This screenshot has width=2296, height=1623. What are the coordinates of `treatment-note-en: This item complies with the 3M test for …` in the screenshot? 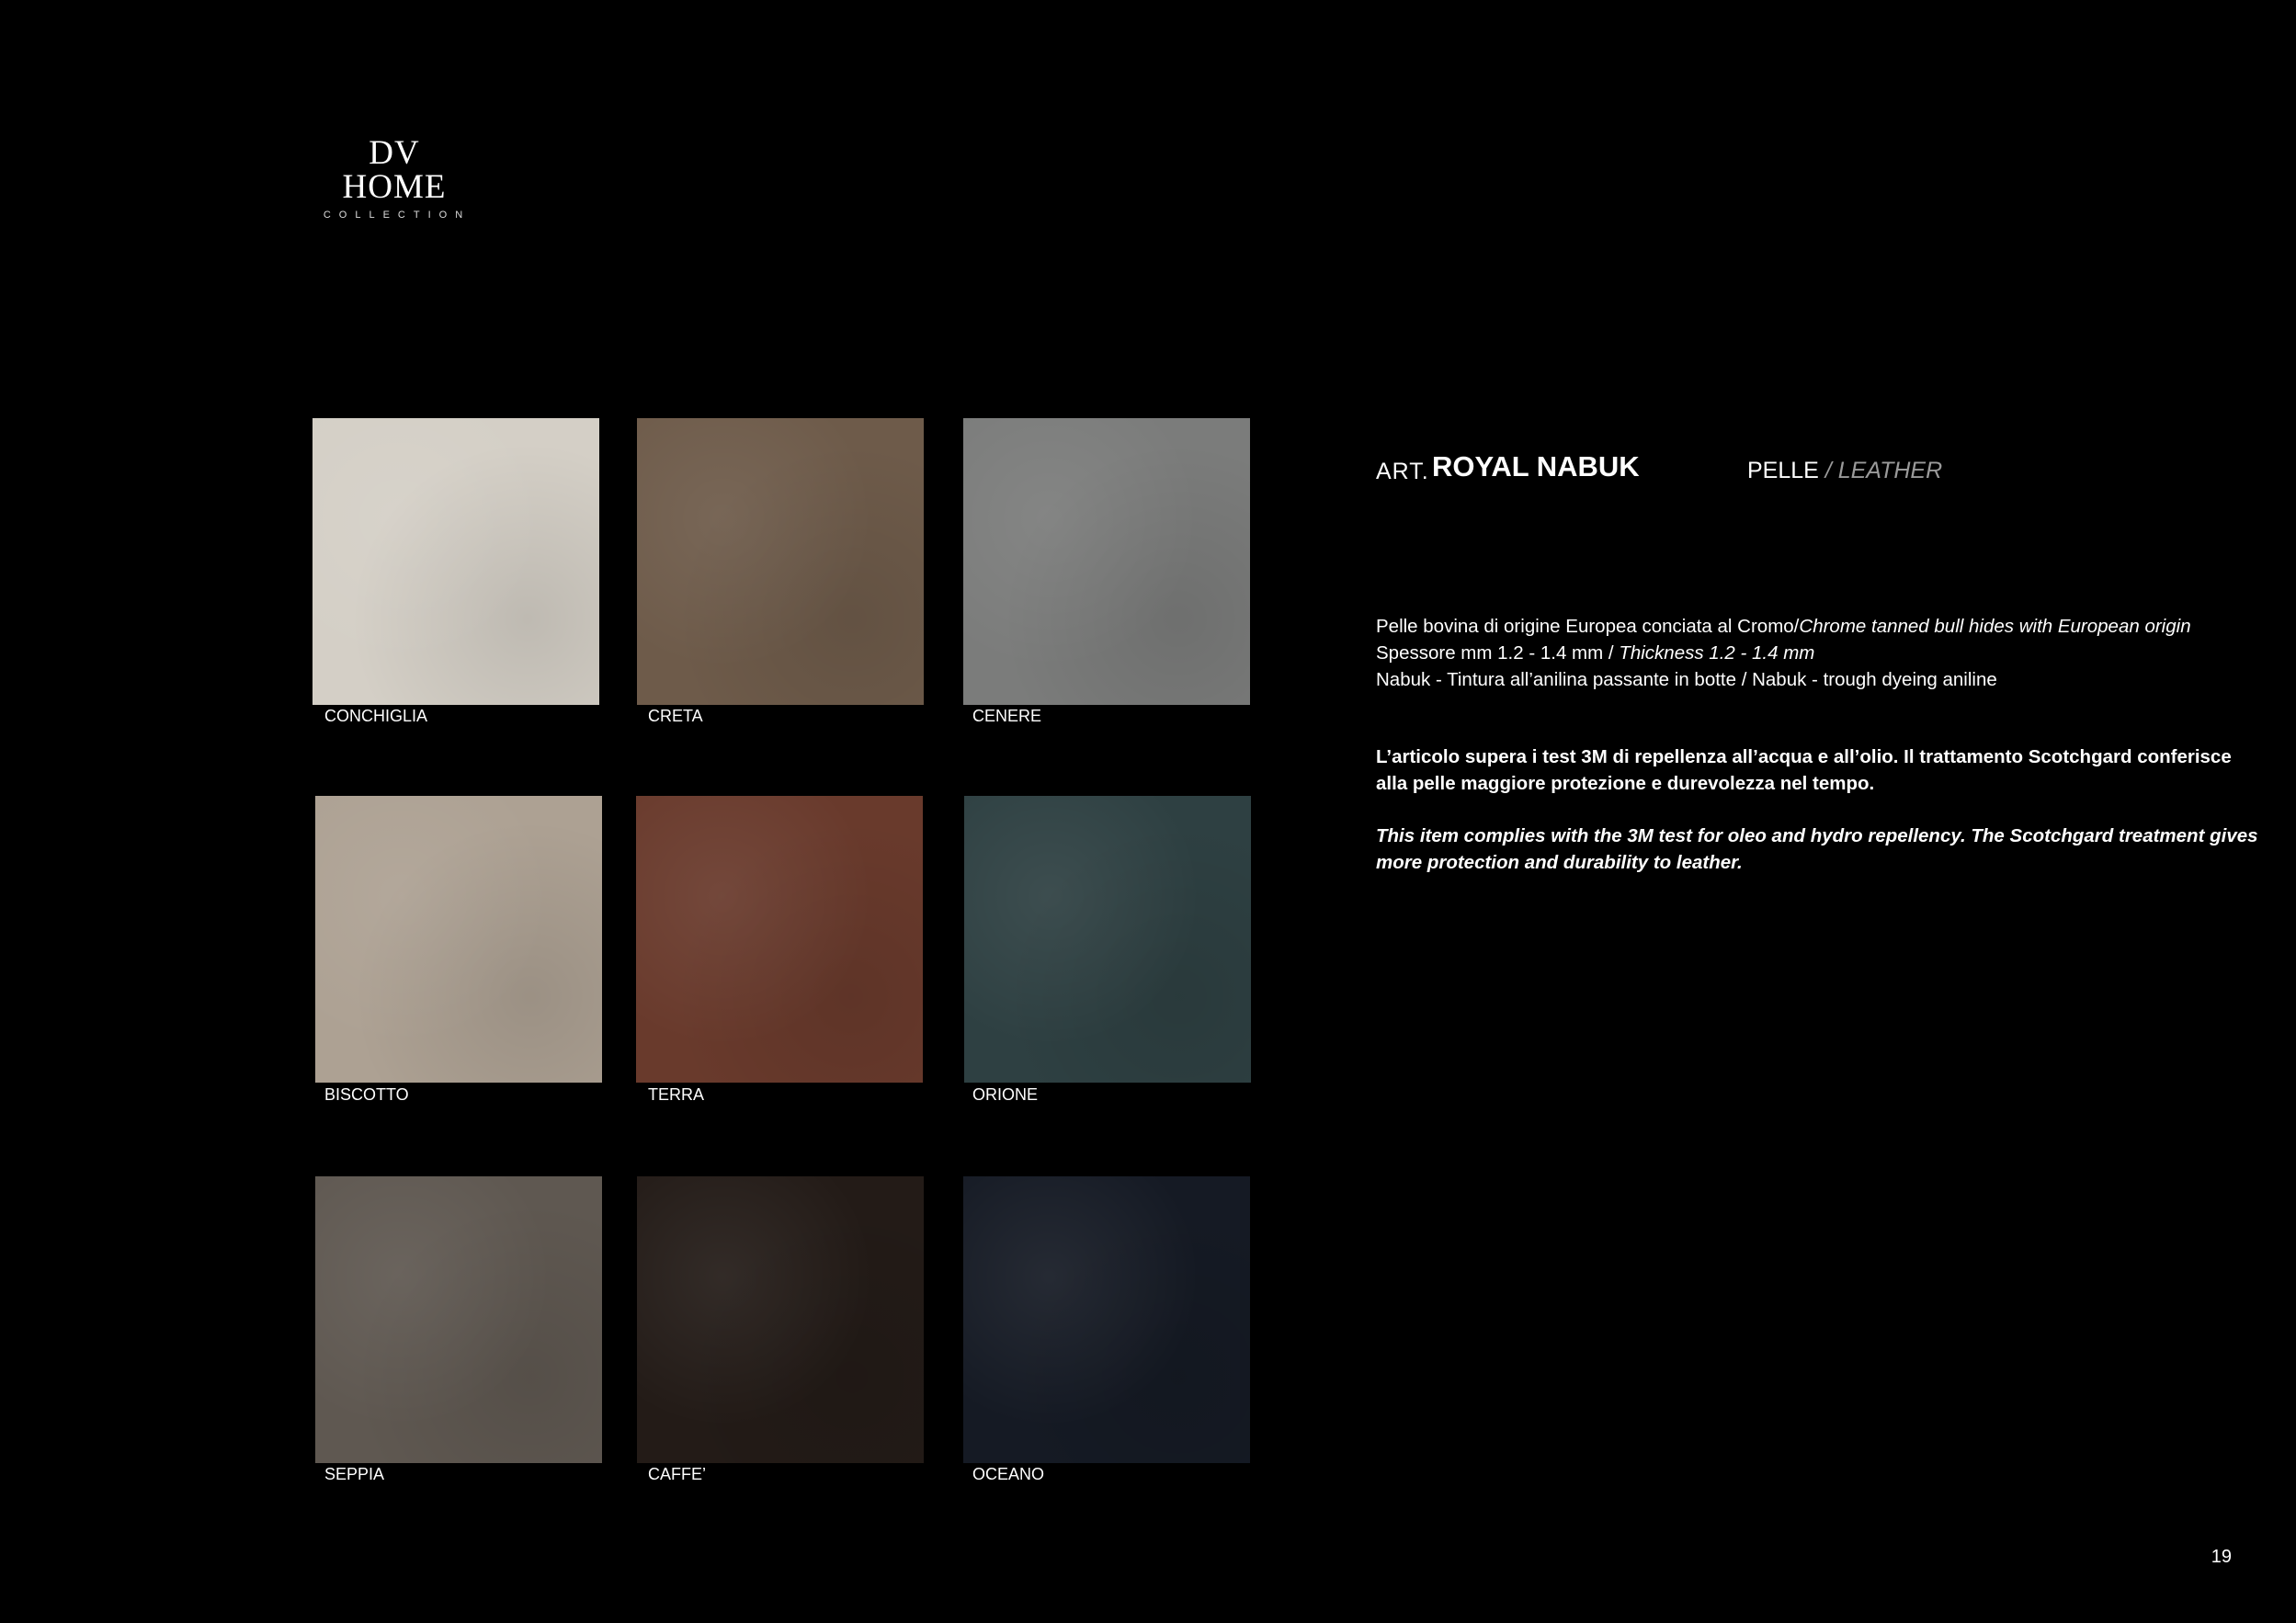 It's located at (1817, 849).